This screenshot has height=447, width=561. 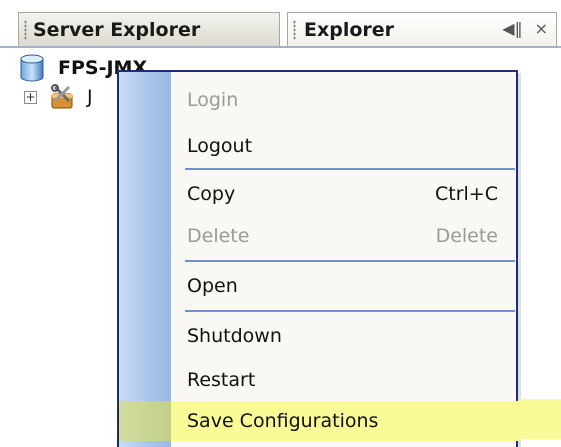 What do you see at coordinates (117, 29) in the screenshot?
I see `tab-server-explorer-label: Server Explorer` at bounding box center [117, 29].